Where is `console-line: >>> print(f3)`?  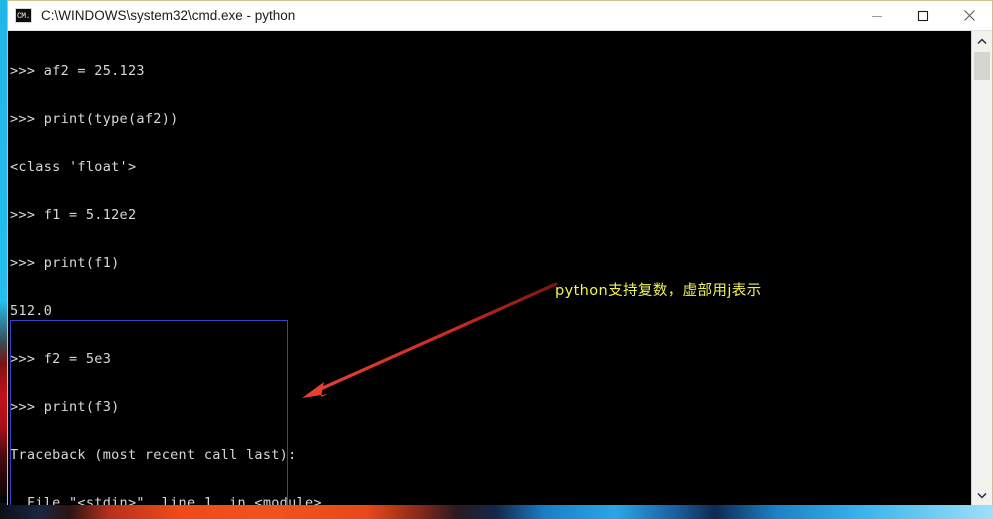
console-line: >>> print(f3) is located at coordinates (65, 407).